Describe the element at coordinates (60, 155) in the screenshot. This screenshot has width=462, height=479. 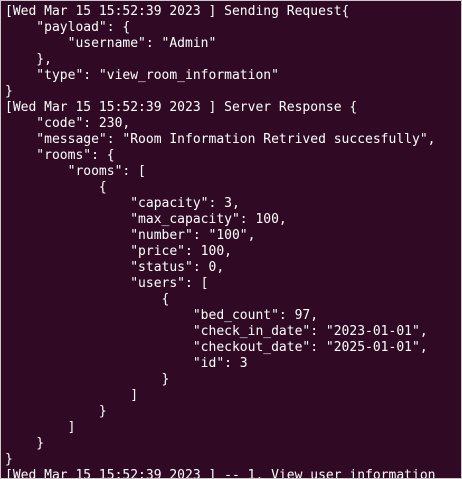
I see `terminal-line: "rooms": {` at that location.